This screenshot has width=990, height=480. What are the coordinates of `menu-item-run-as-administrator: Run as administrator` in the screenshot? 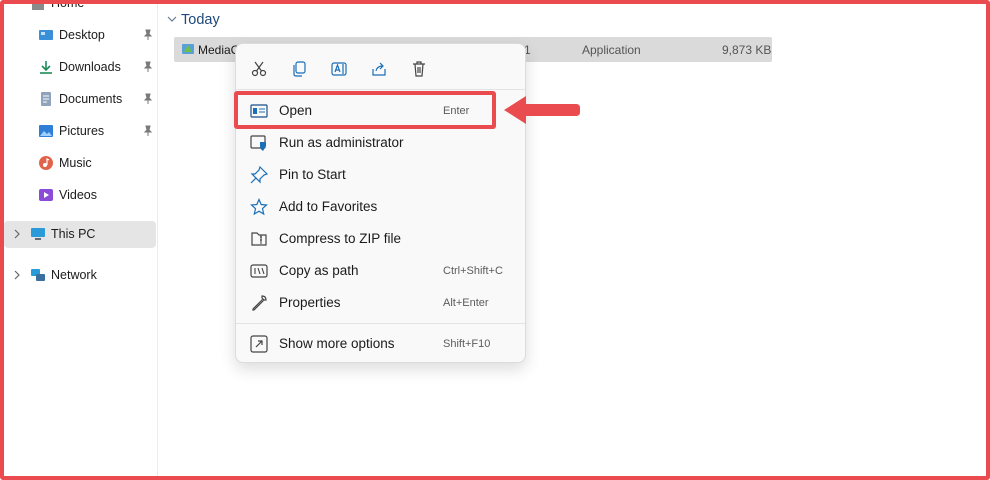 It's located at (380, 142).